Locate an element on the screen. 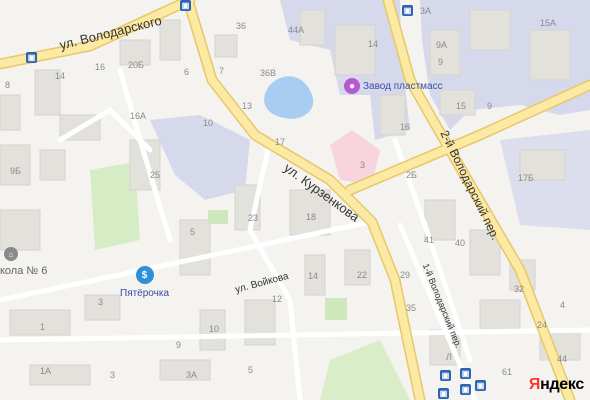  house-number: 40 is located at coordinates (460, 243).